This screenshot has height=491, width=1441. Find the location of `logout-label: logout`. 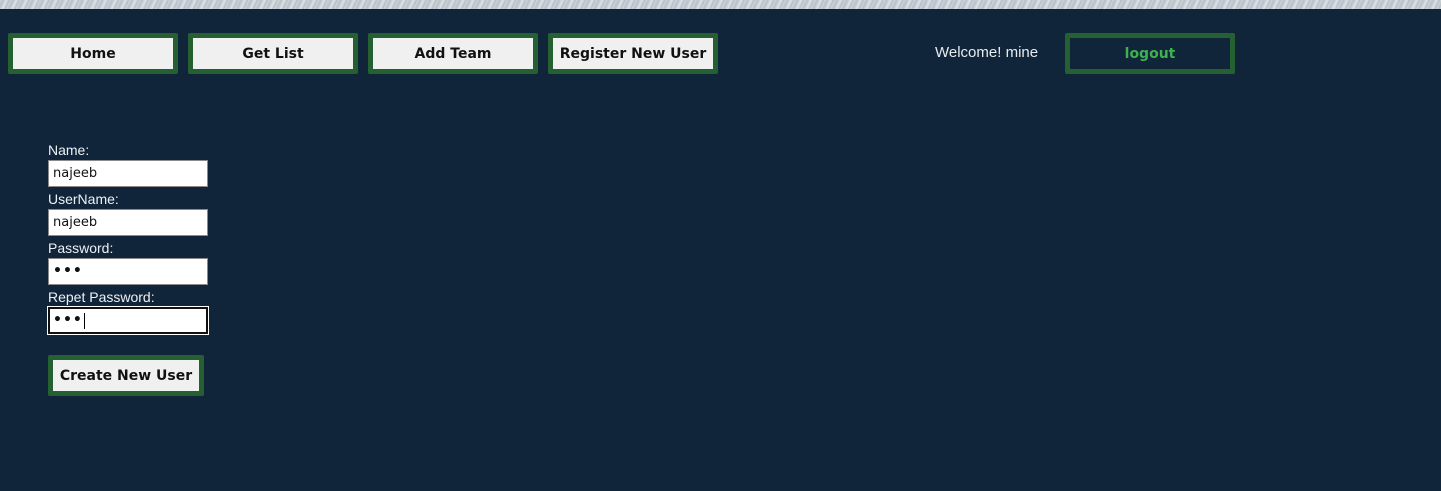

logout-label: logout is located at coordinates (1150, 53).